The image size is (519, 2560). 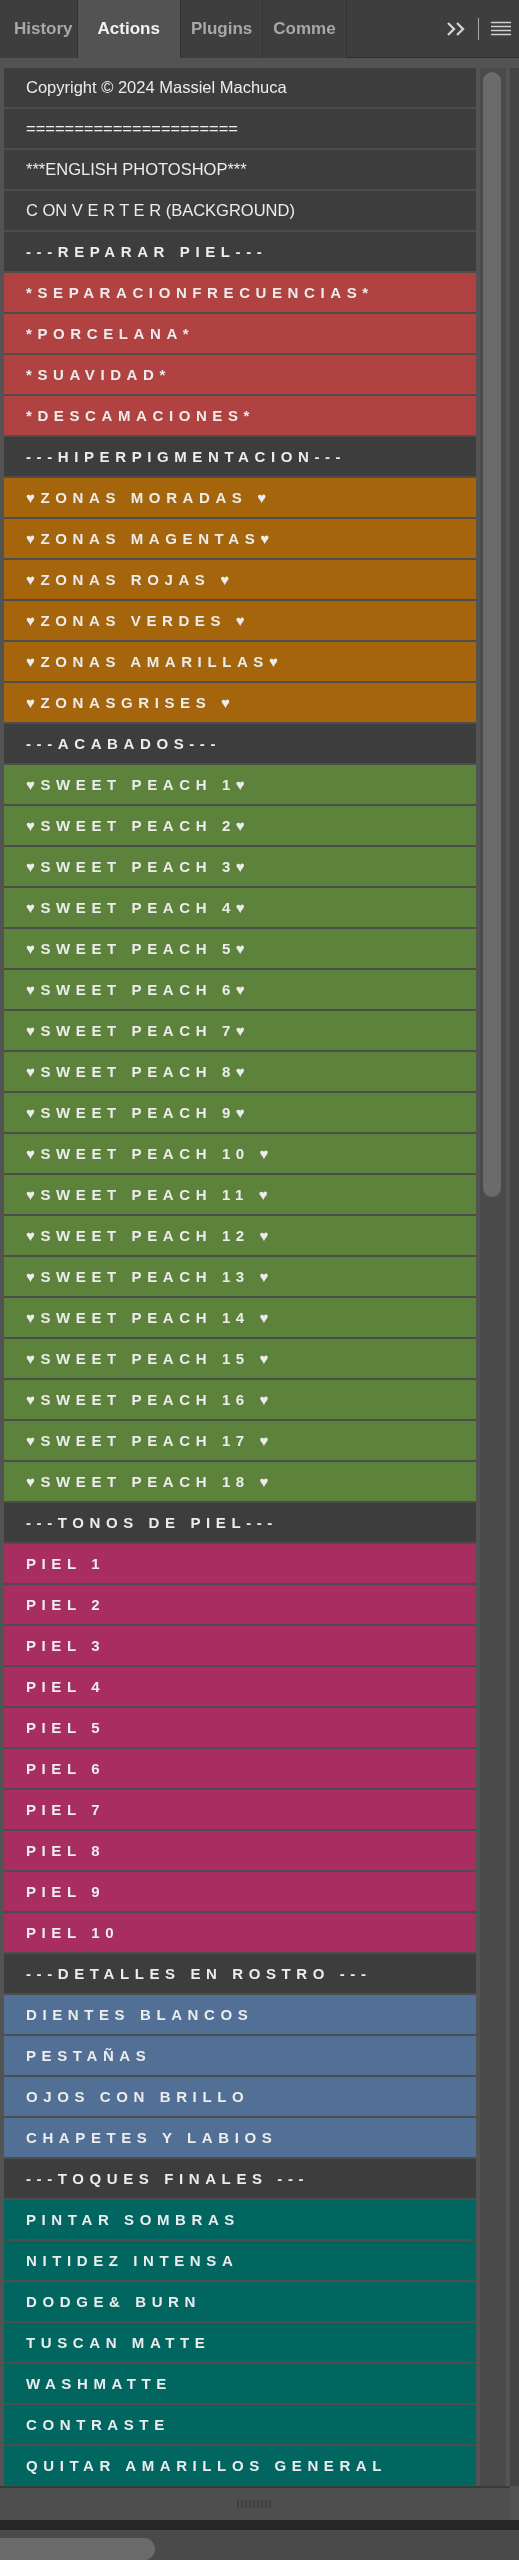 I want to click on action-button: *DESCAMACIONES*, so click(x=240, y=415).